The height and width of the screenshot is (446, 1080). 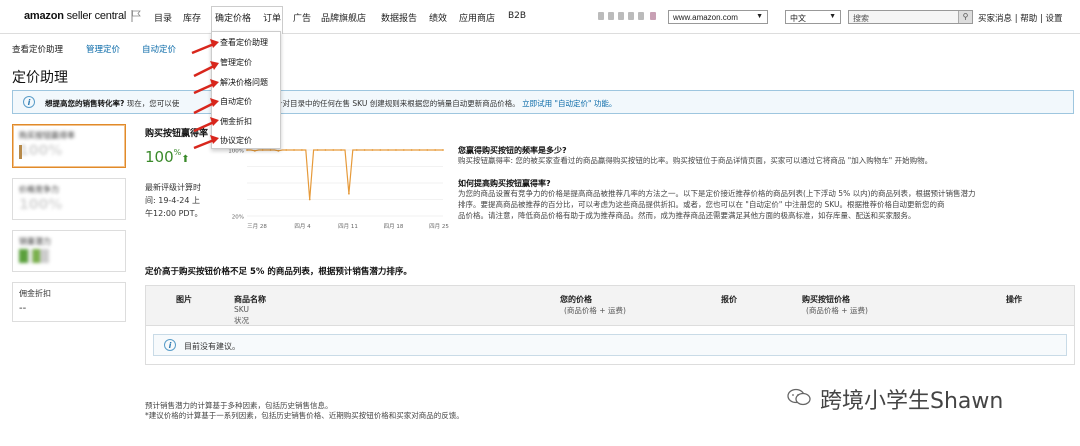 What do you see at coordinates (611, 16) in the screenshot?
I see `icon-b` at bounding box center [611, 16].